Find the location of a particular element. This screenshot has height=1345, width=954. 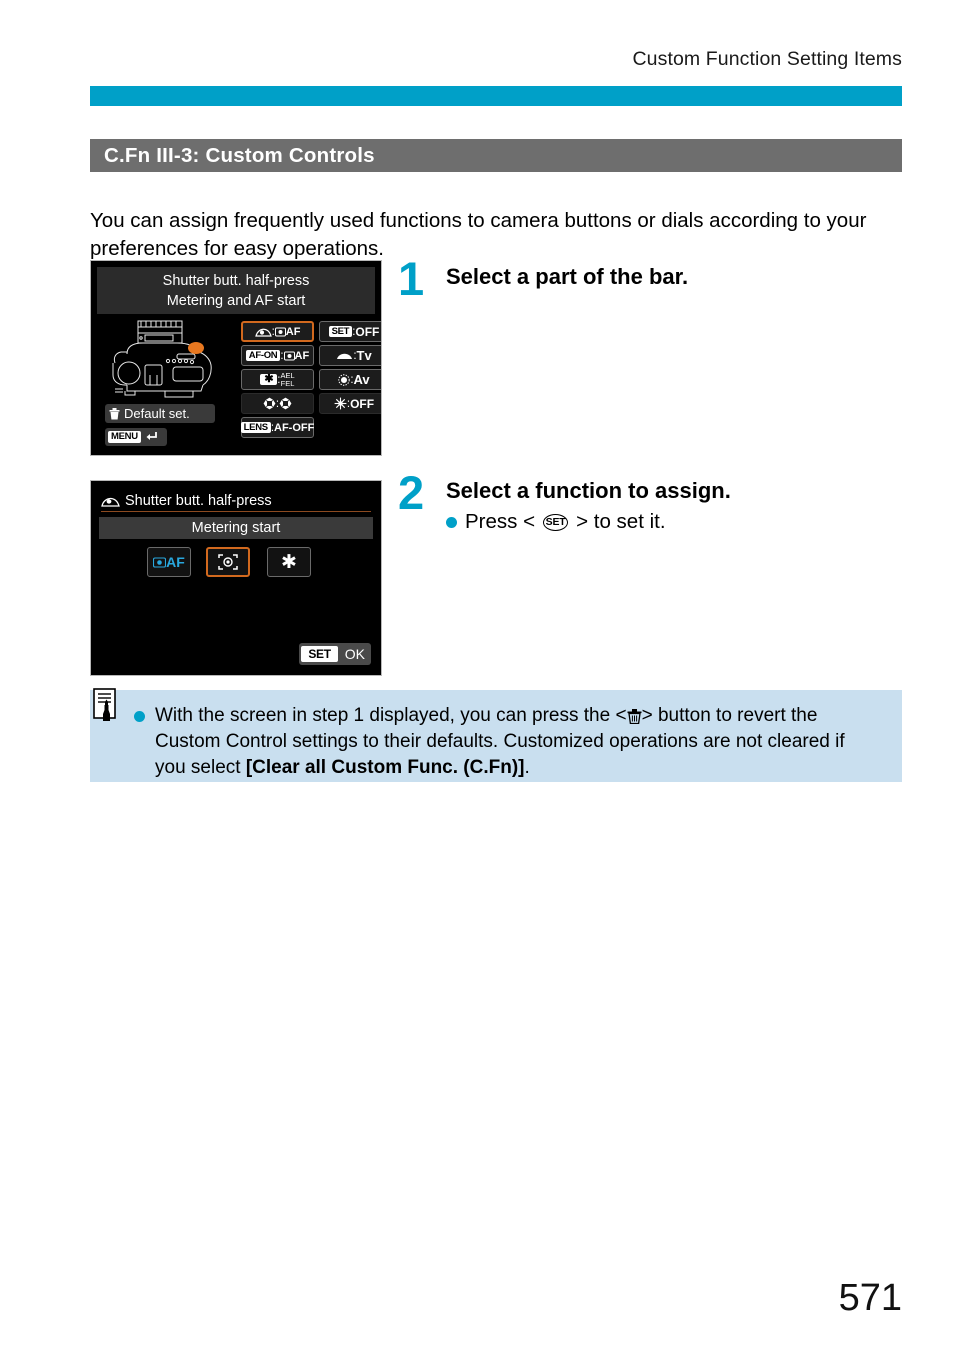

section-title-band: C.Fn III-3: Custom Controls is located at coordinates (496, 155).